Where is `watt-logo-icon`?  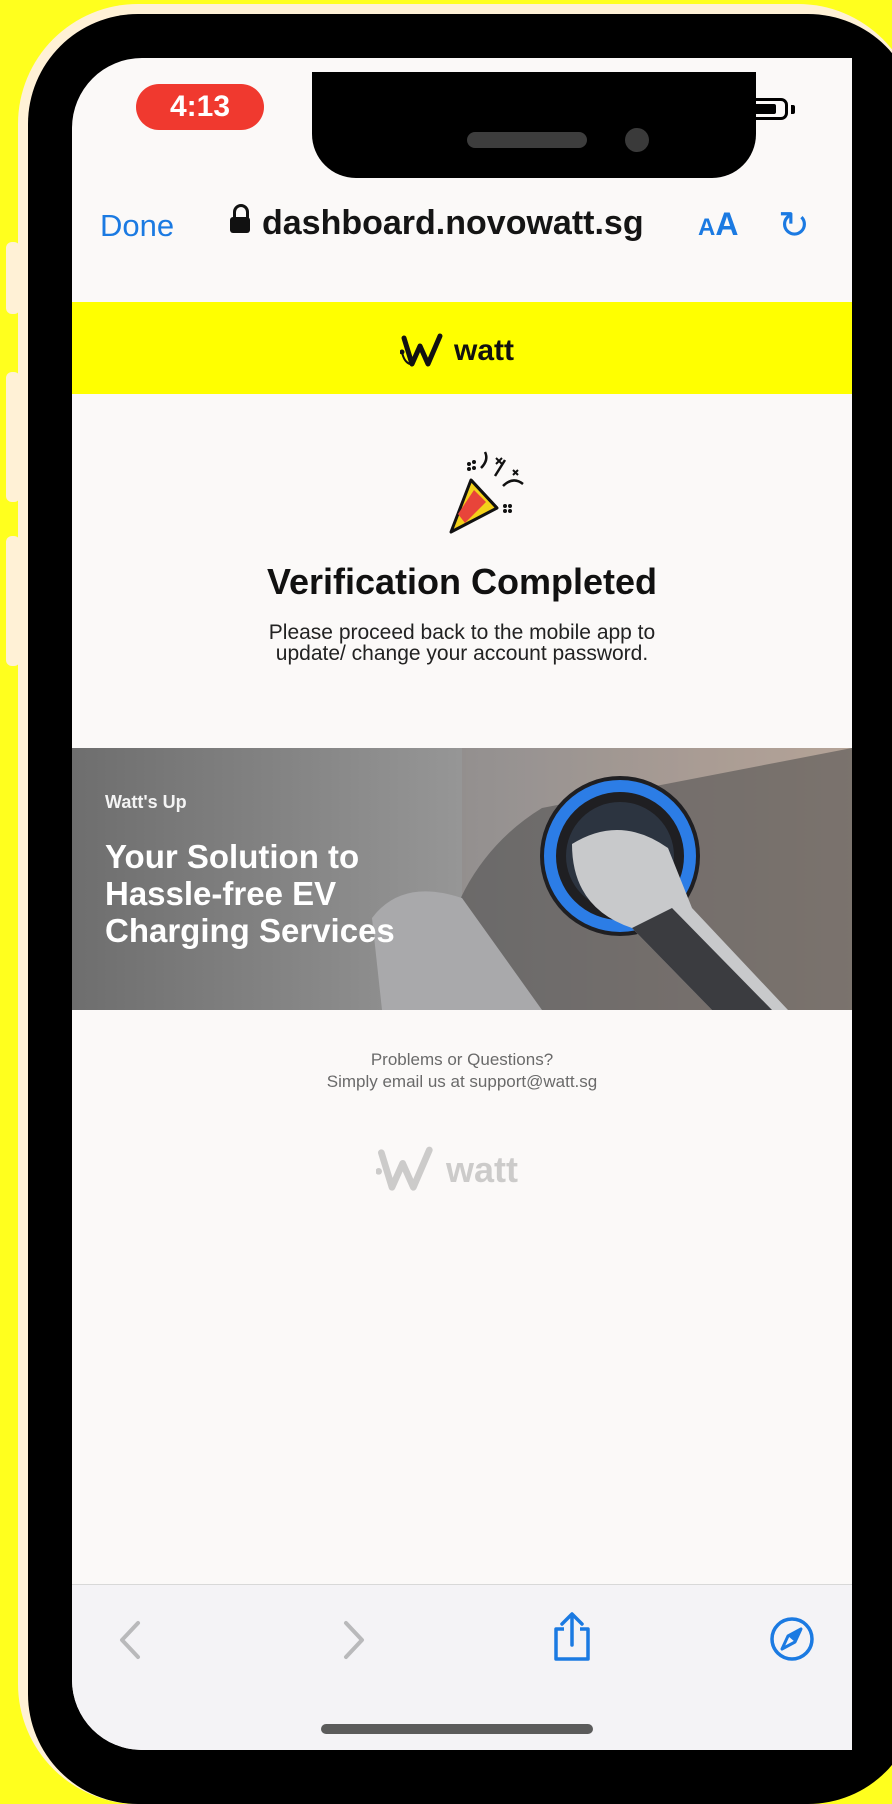
watt-logo-icon is located at coordinates (421, 350).